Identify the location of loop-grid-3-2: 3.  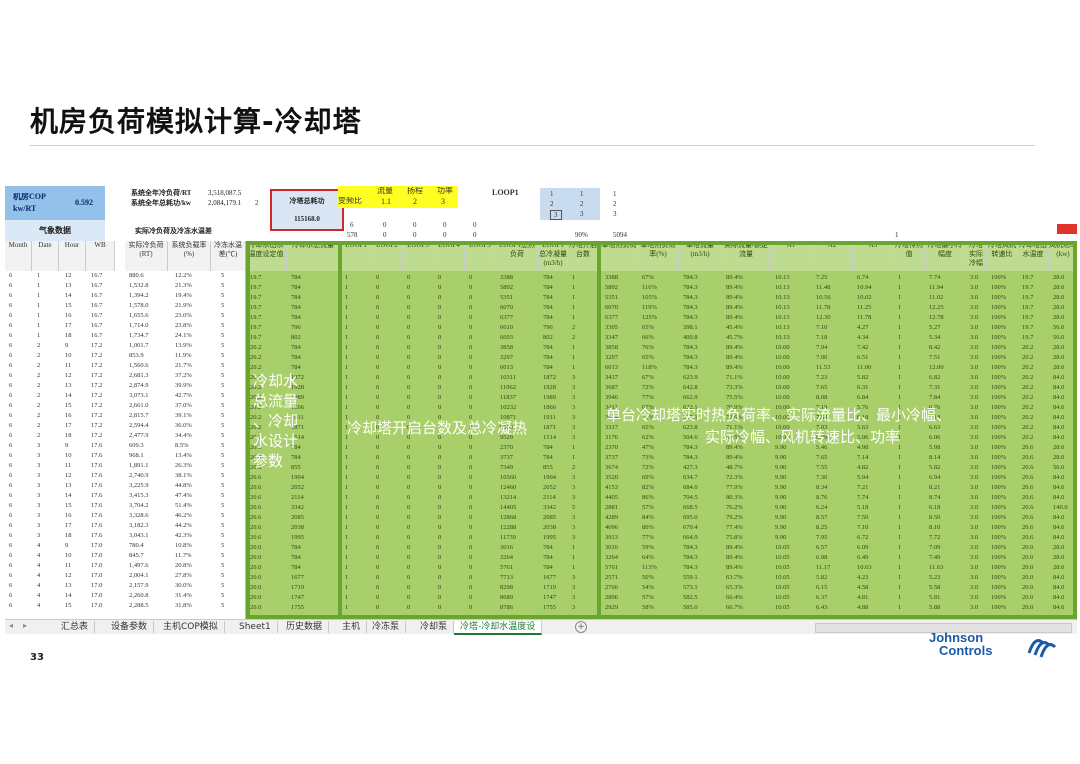
(582, 214).